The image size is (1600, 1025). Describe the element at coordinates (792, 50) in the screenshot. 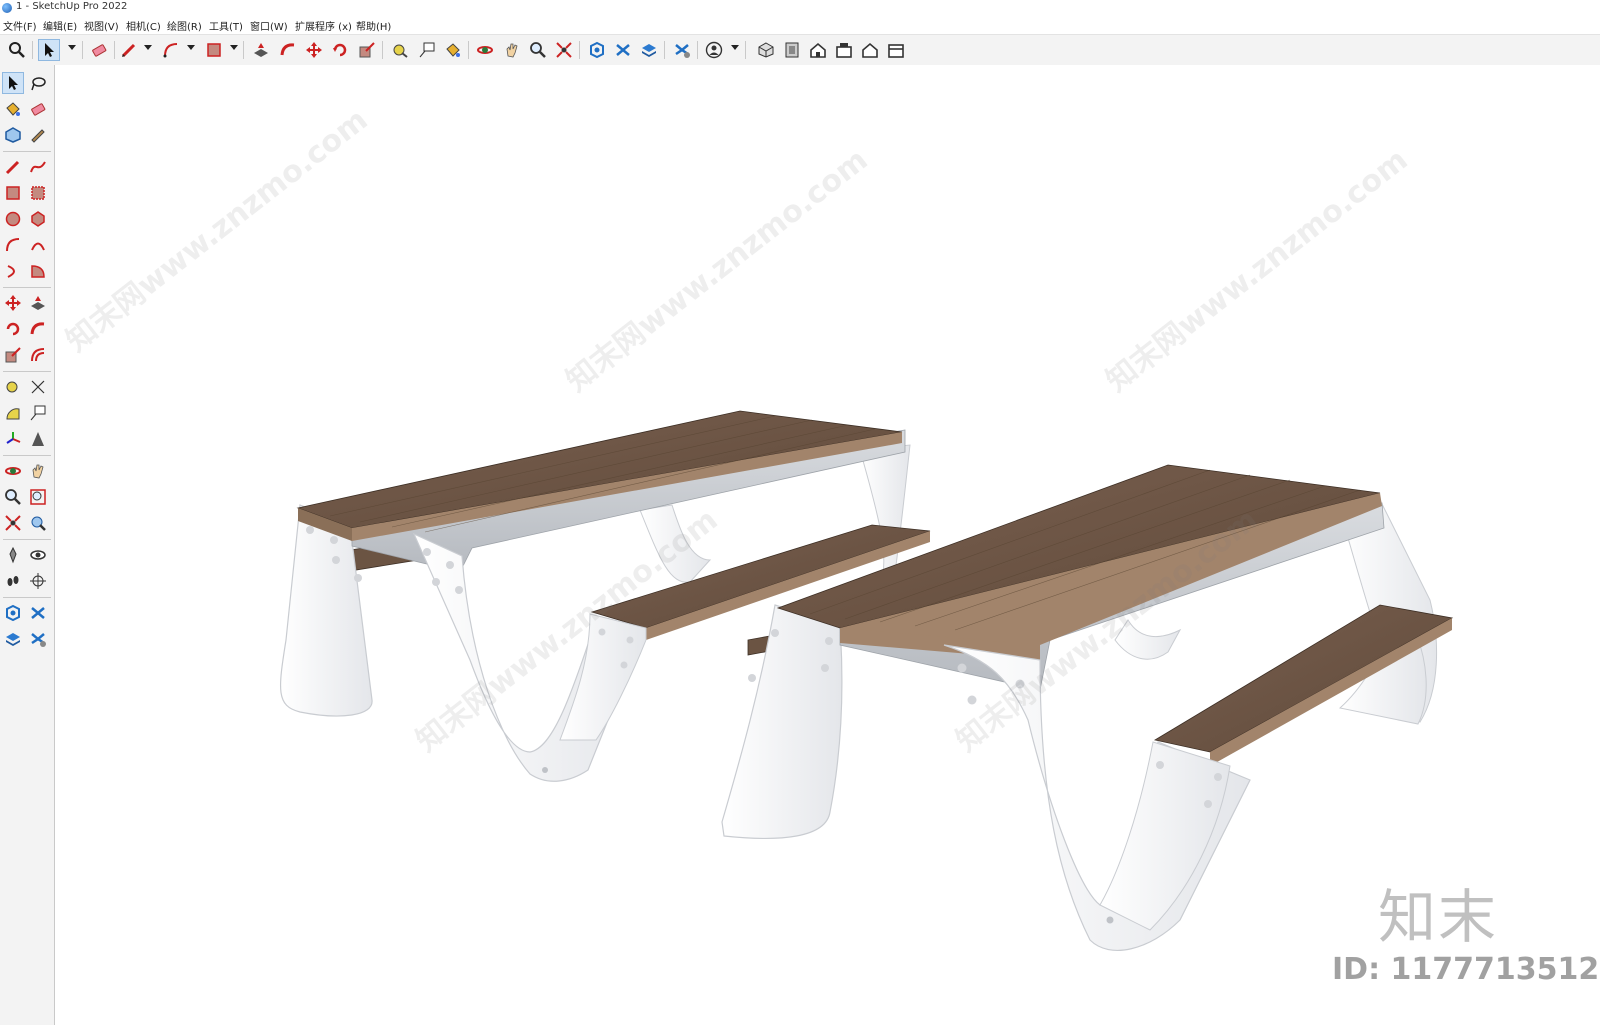

I see `top-view-icon` at that location.